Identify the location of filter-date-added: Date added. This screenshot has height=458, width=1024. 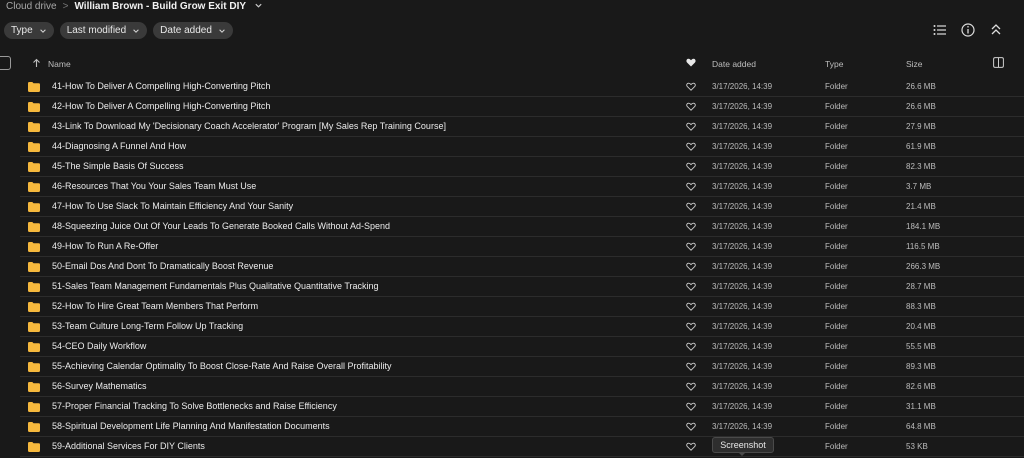
(193, 30).